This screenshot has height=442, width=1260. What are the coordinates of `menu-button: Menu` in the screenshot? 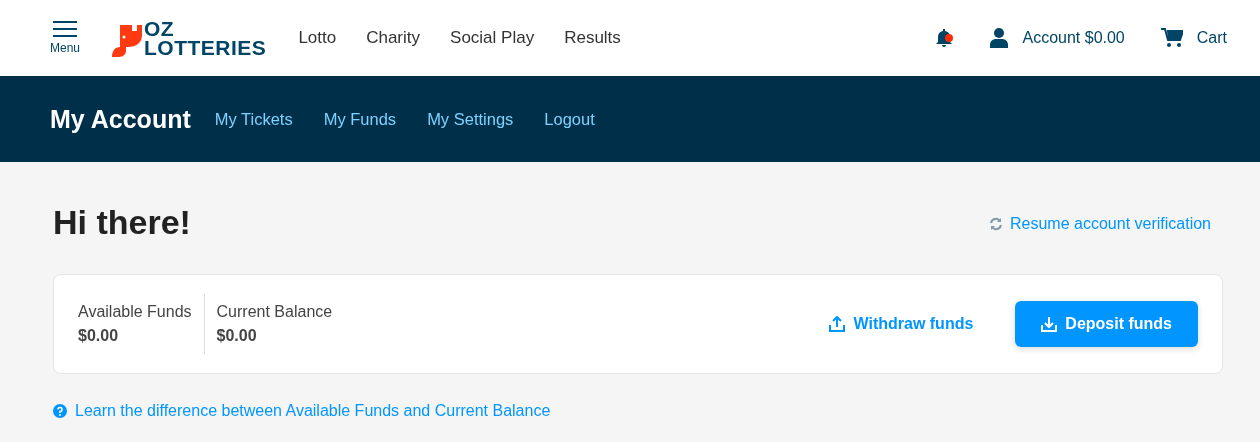 It's located at (65, 38).